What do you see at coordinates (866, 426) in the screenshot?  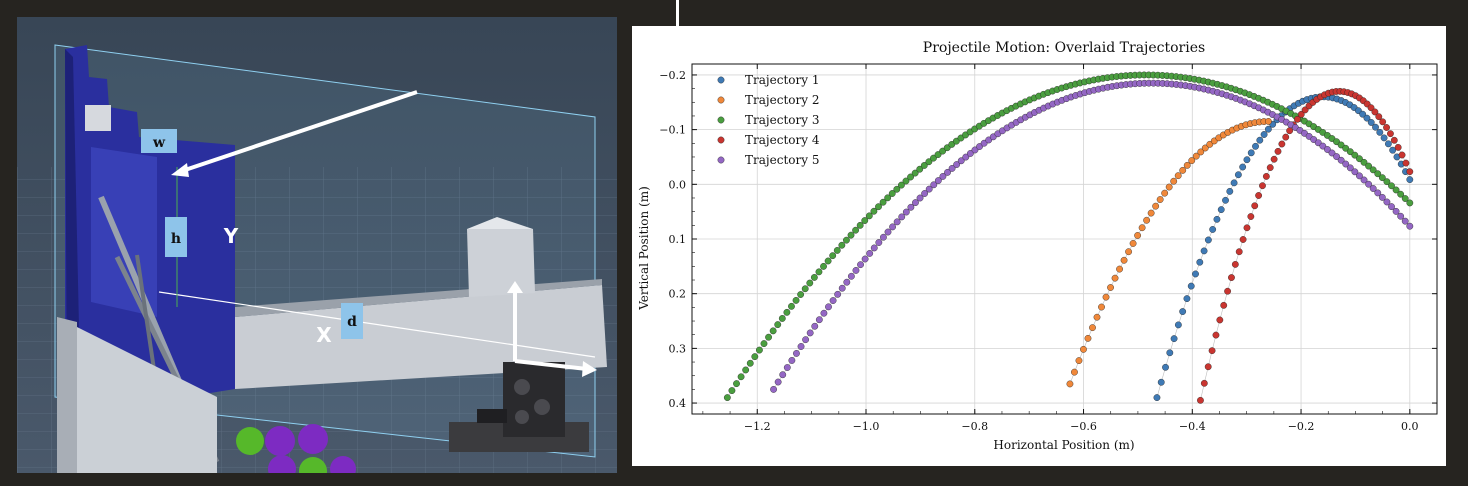 I see `x-tick-label: −1.0` at bounding box center [866, 426].